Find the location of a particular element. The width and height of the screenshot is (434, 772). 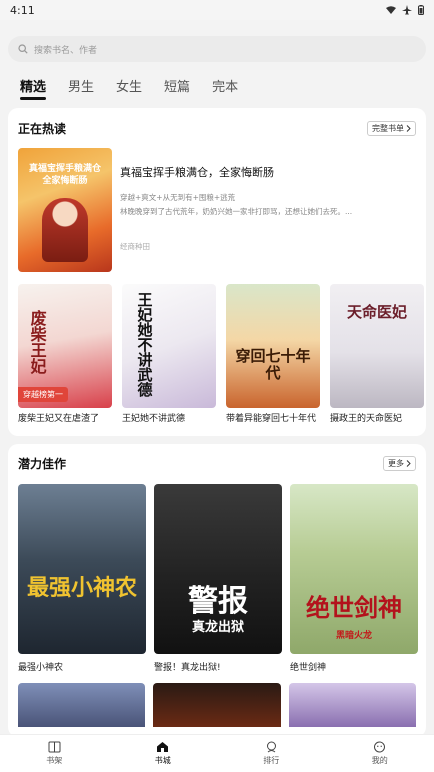

status-icons is located at coordinates (405, 10).